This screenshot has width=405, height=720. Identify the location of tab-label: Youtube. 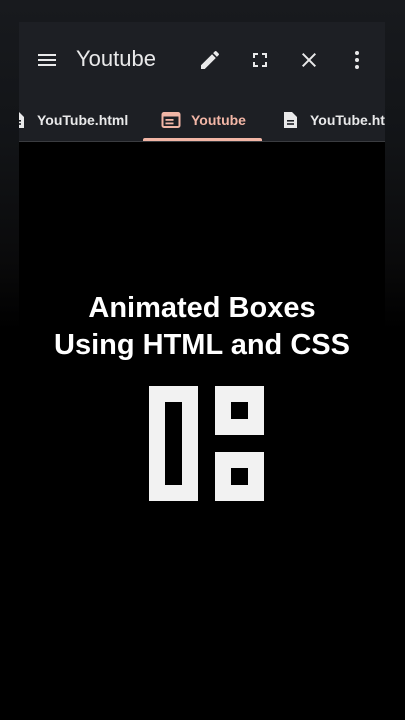
(218, 119).